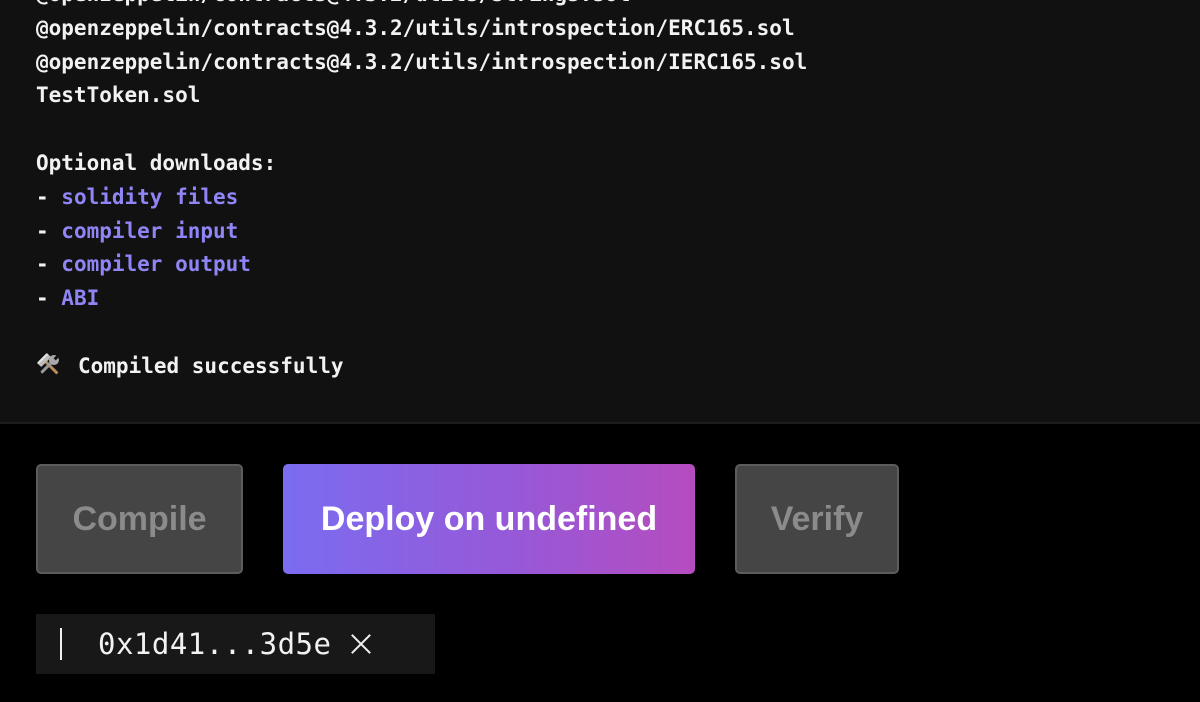 This screenshot has height=702, width=1200. I want to click on download-link-compiler-input: compiler input, so click(149, 231).